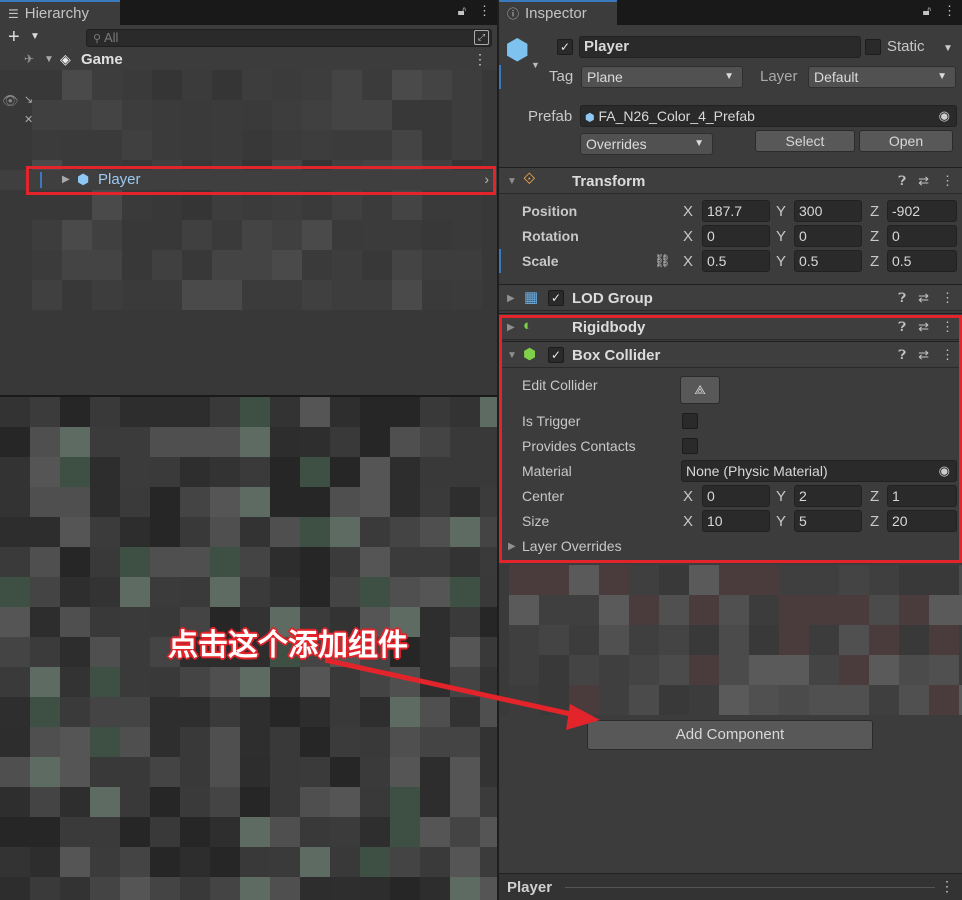 Image resolution: width=962 pixels, height=900 pixels. I want to click on annotation-arrow, so click(462, 693).